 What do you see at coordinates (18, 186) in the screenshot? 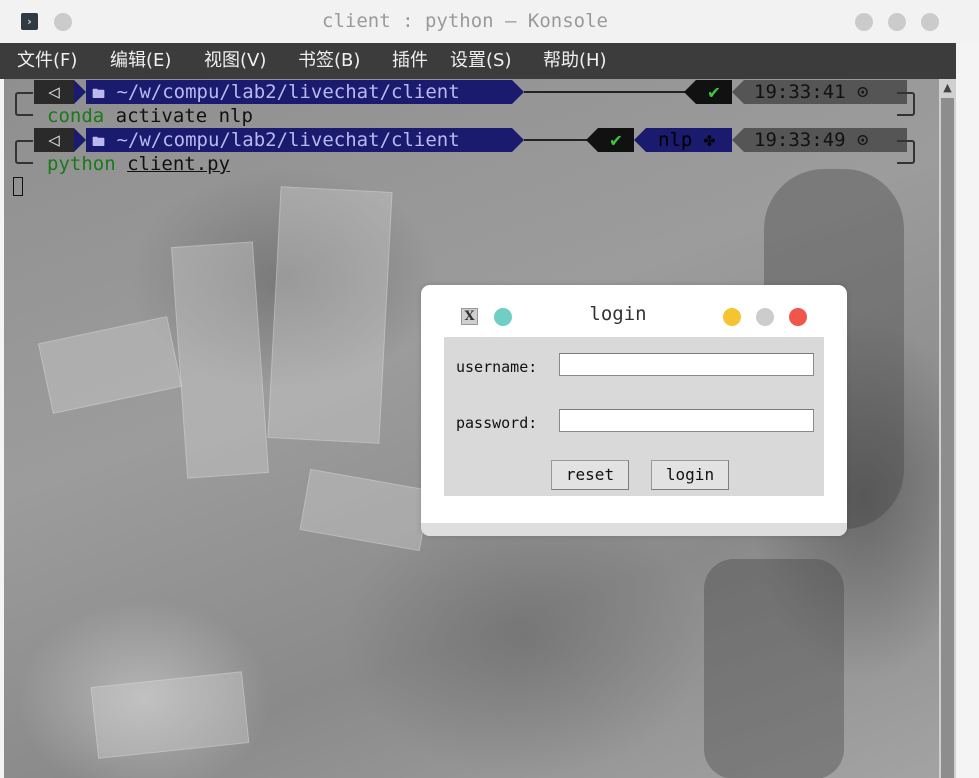
I see `terminal-cursor` at bounding box center [18, 186].